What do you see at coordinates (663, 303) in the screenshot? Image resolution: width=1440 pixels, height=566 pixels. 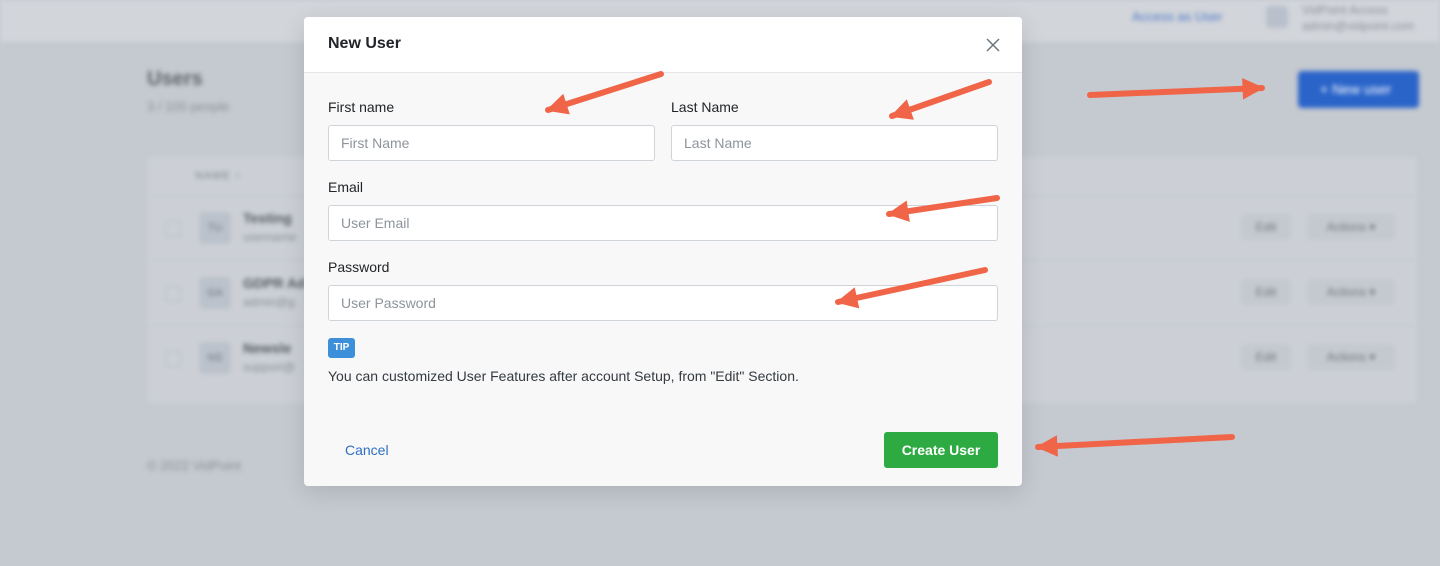 I see `password-field` at bounding box center [663, 303].